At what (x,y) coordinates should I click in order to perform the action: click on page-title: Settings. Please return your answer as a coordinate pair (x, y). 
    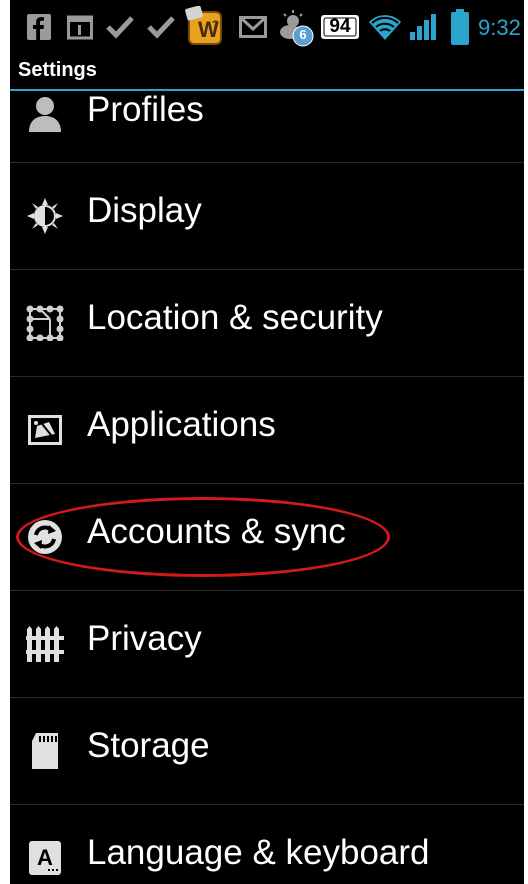
    Looking at the image, I should click on (57, 70).